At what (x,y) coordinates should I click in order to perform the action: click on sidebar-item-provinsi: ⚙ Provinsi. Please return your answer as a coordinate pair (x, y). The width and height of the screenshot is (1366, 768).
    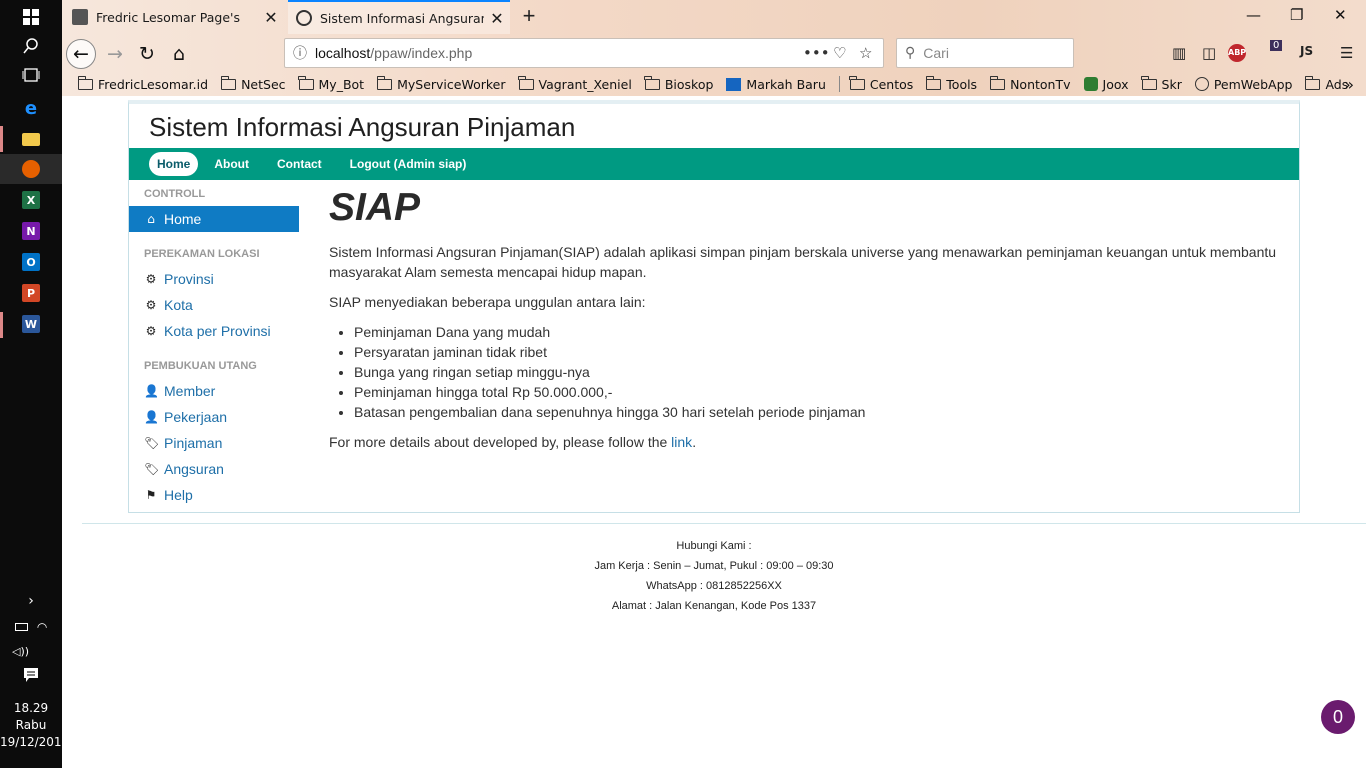
    Looking at the image, I should click on (214, 279).